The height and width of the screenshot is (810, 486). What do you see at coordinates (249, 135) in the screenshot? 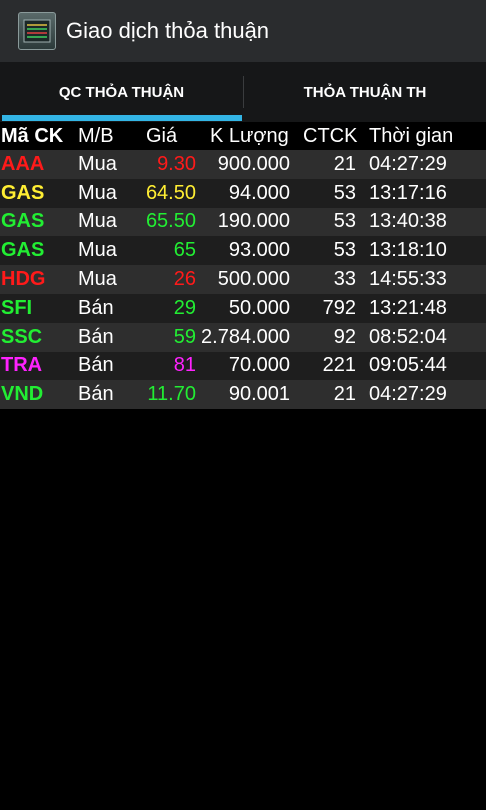
I see `header-volume: K Lượng` at bounding box center [249, 135].